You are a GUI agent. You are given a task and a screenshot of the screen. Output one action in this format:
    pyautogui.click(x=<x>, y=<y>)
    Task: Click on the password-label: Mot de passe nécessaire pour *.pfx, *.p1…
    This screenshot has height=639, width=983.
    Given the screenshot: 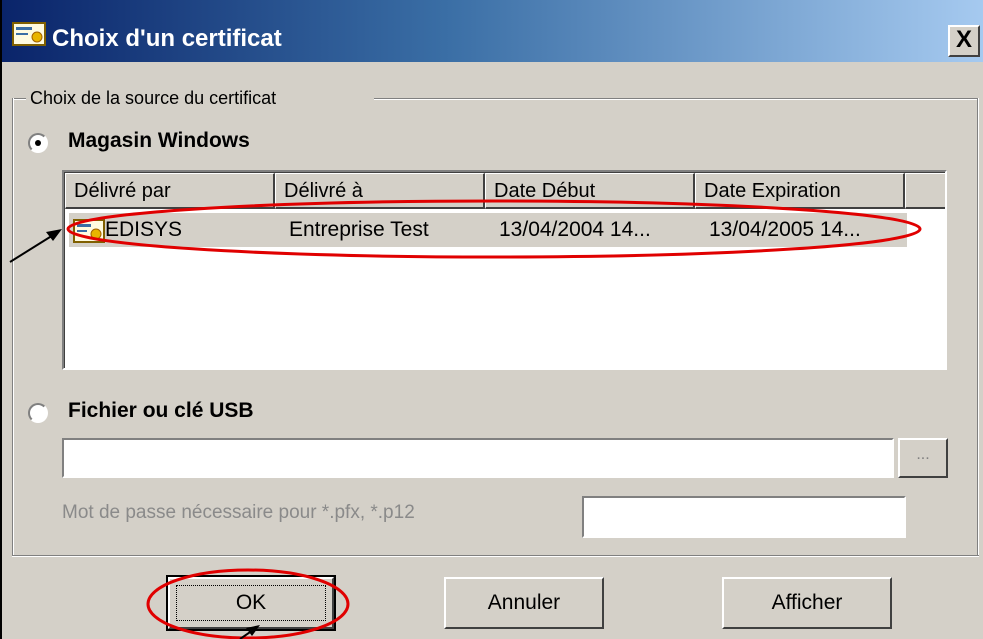 What is the action you would take?
    pyautogui.click(x=238, y=512)
    